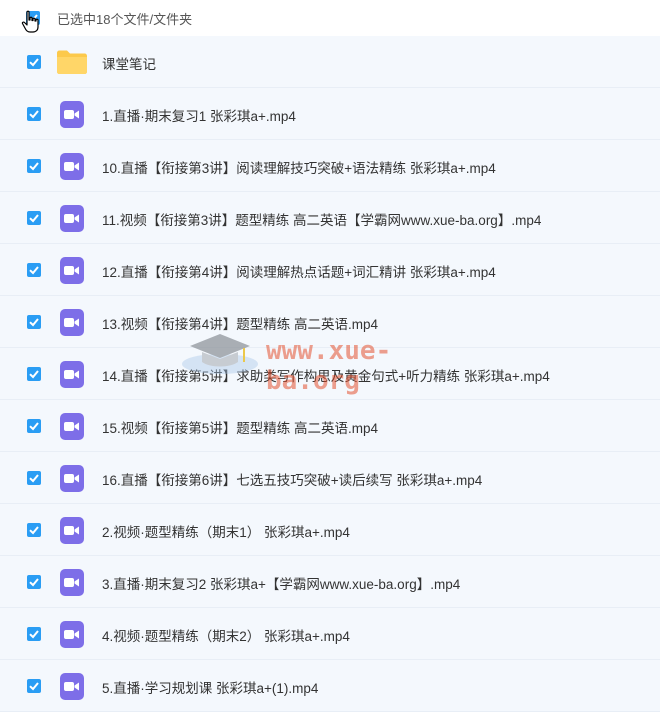  Describe the element at coordinates (199, 115) in the screenshot. I see `file-name: 1.直播·期末复习1 张彩琪a+.mp4` at that location.